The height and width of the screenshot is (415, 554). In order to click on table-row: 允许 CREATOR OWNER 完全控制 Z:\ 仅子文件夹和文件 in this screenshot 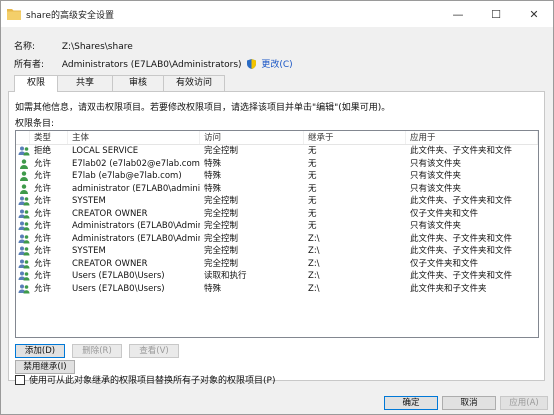, I will do `click(277, 264)`.